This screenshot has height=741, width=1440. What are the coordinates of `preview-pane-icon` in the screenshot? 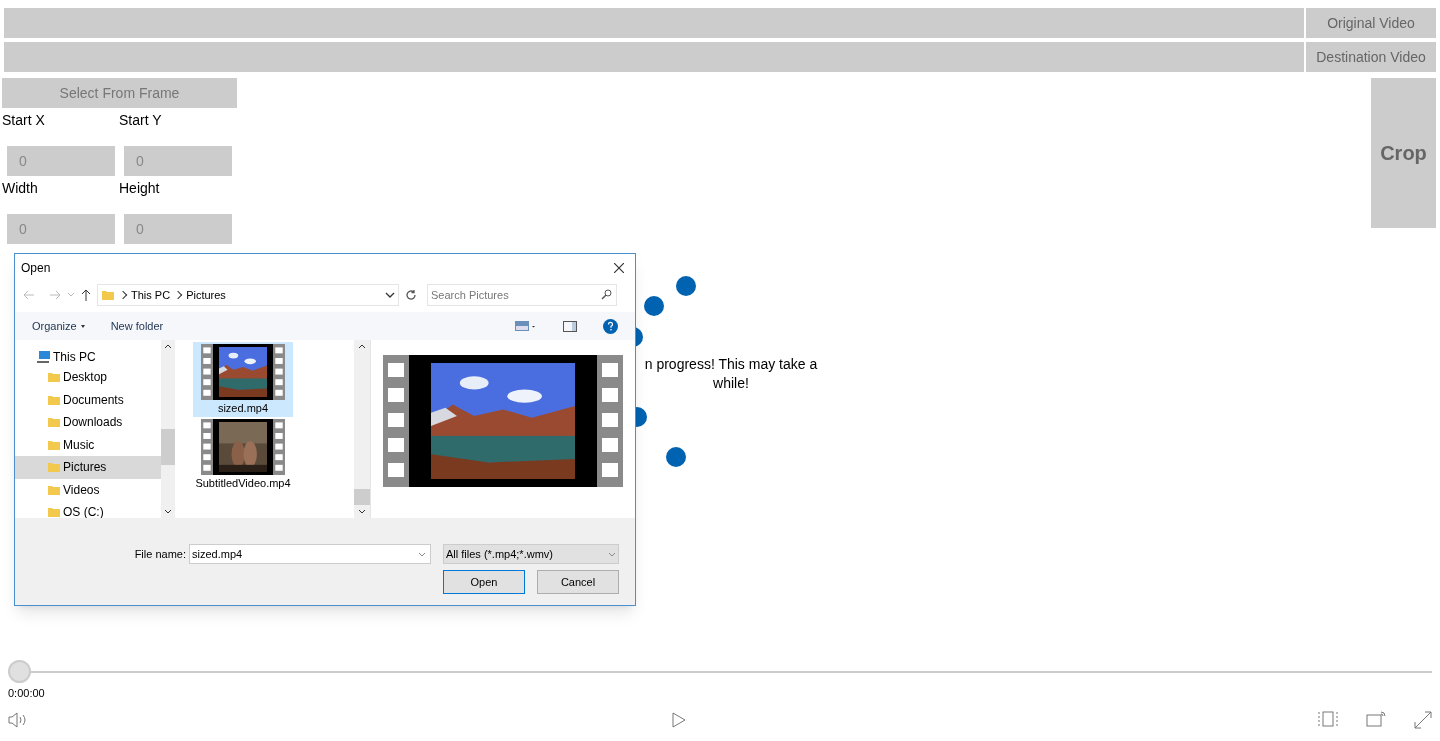 It's located at (570, 326).